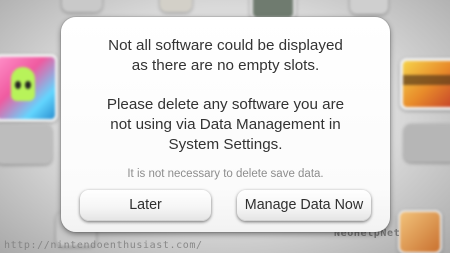  Describe the element at coordinates (304, 205) in the screenshot. I see `manage-data-now-button: Manage Data Now` at that location.